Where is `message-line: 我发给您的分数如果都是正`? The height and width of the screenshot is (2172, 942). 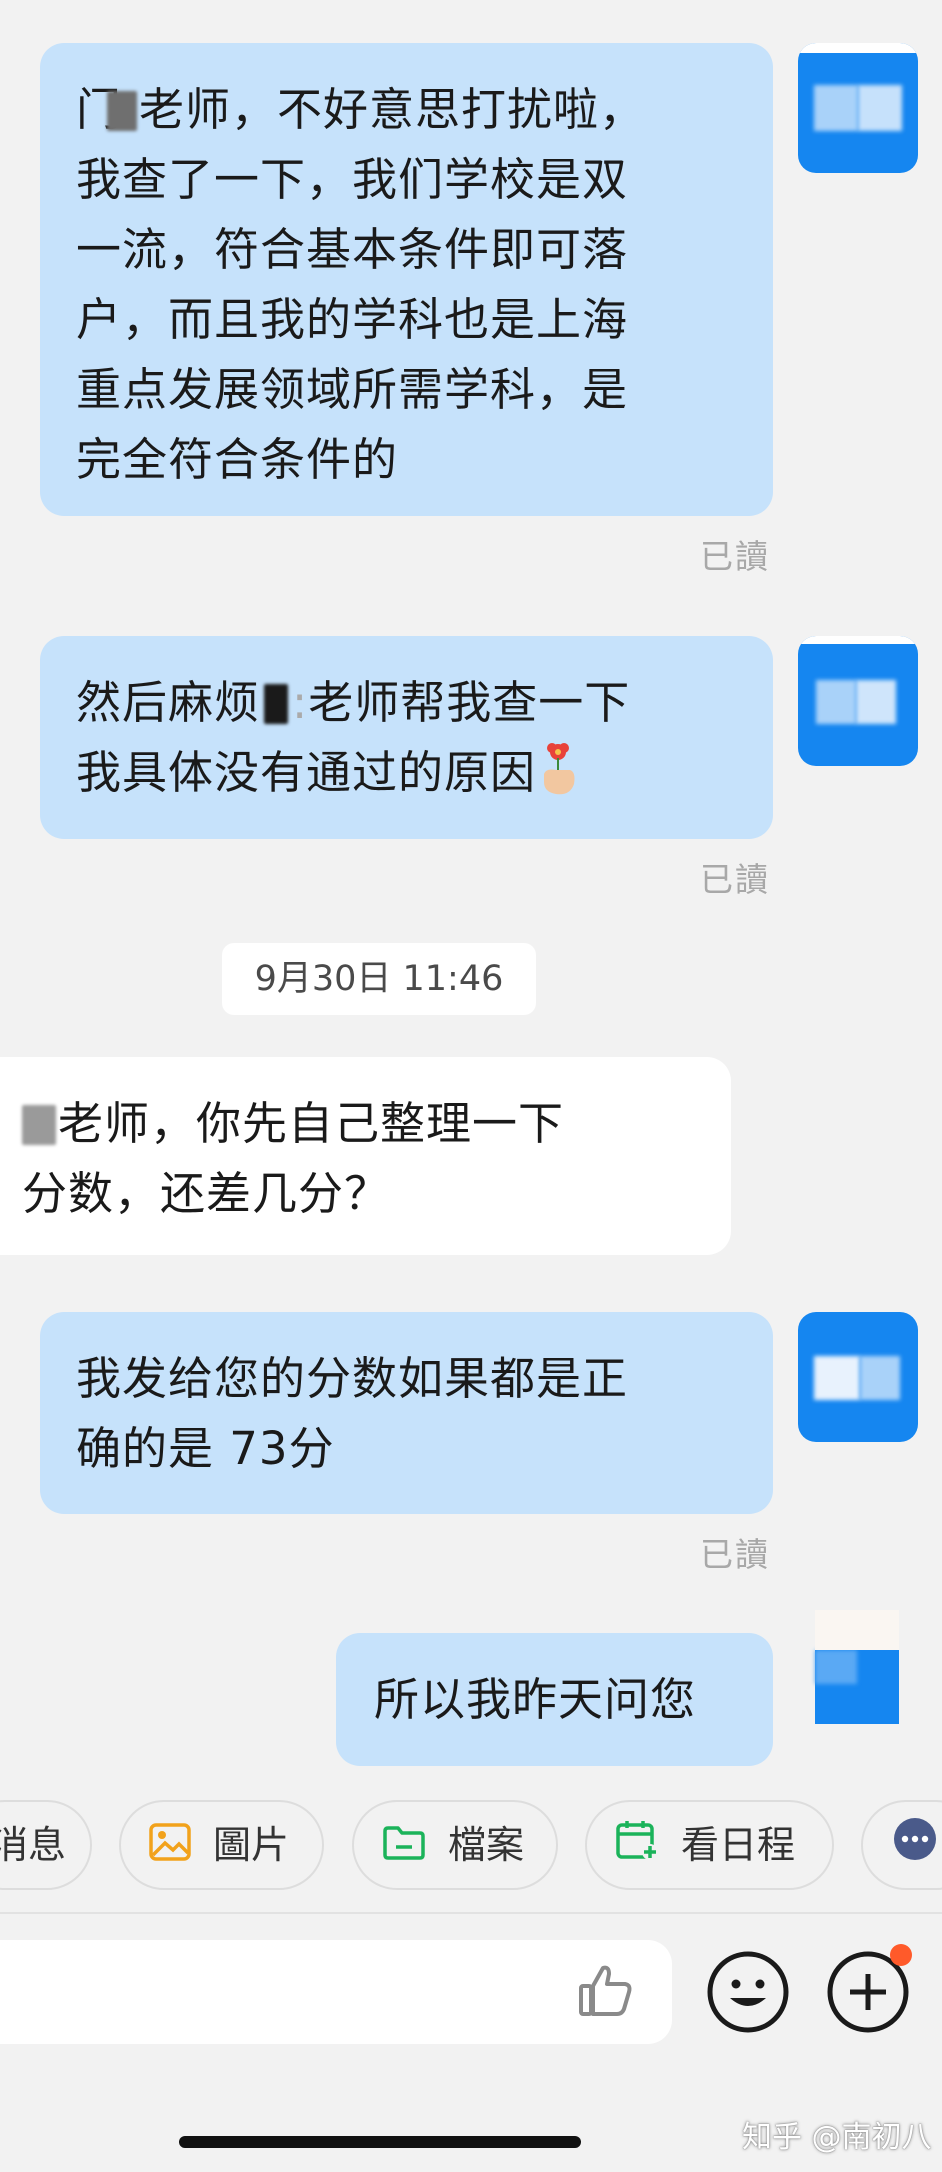 message-line: 我发给您的分数如果都是正 is located at coordinates (352, 1378).